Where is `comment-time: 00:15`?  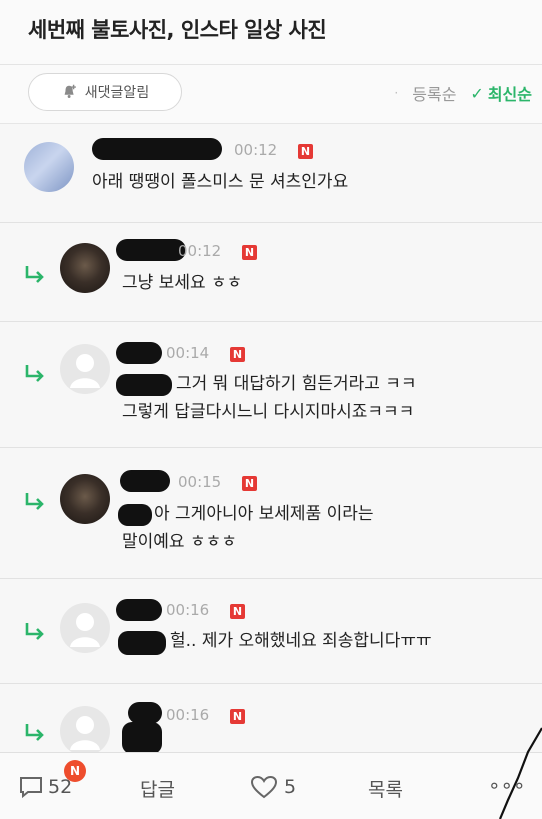
comment-time: 00:15 is located at coordinates (200, 482).